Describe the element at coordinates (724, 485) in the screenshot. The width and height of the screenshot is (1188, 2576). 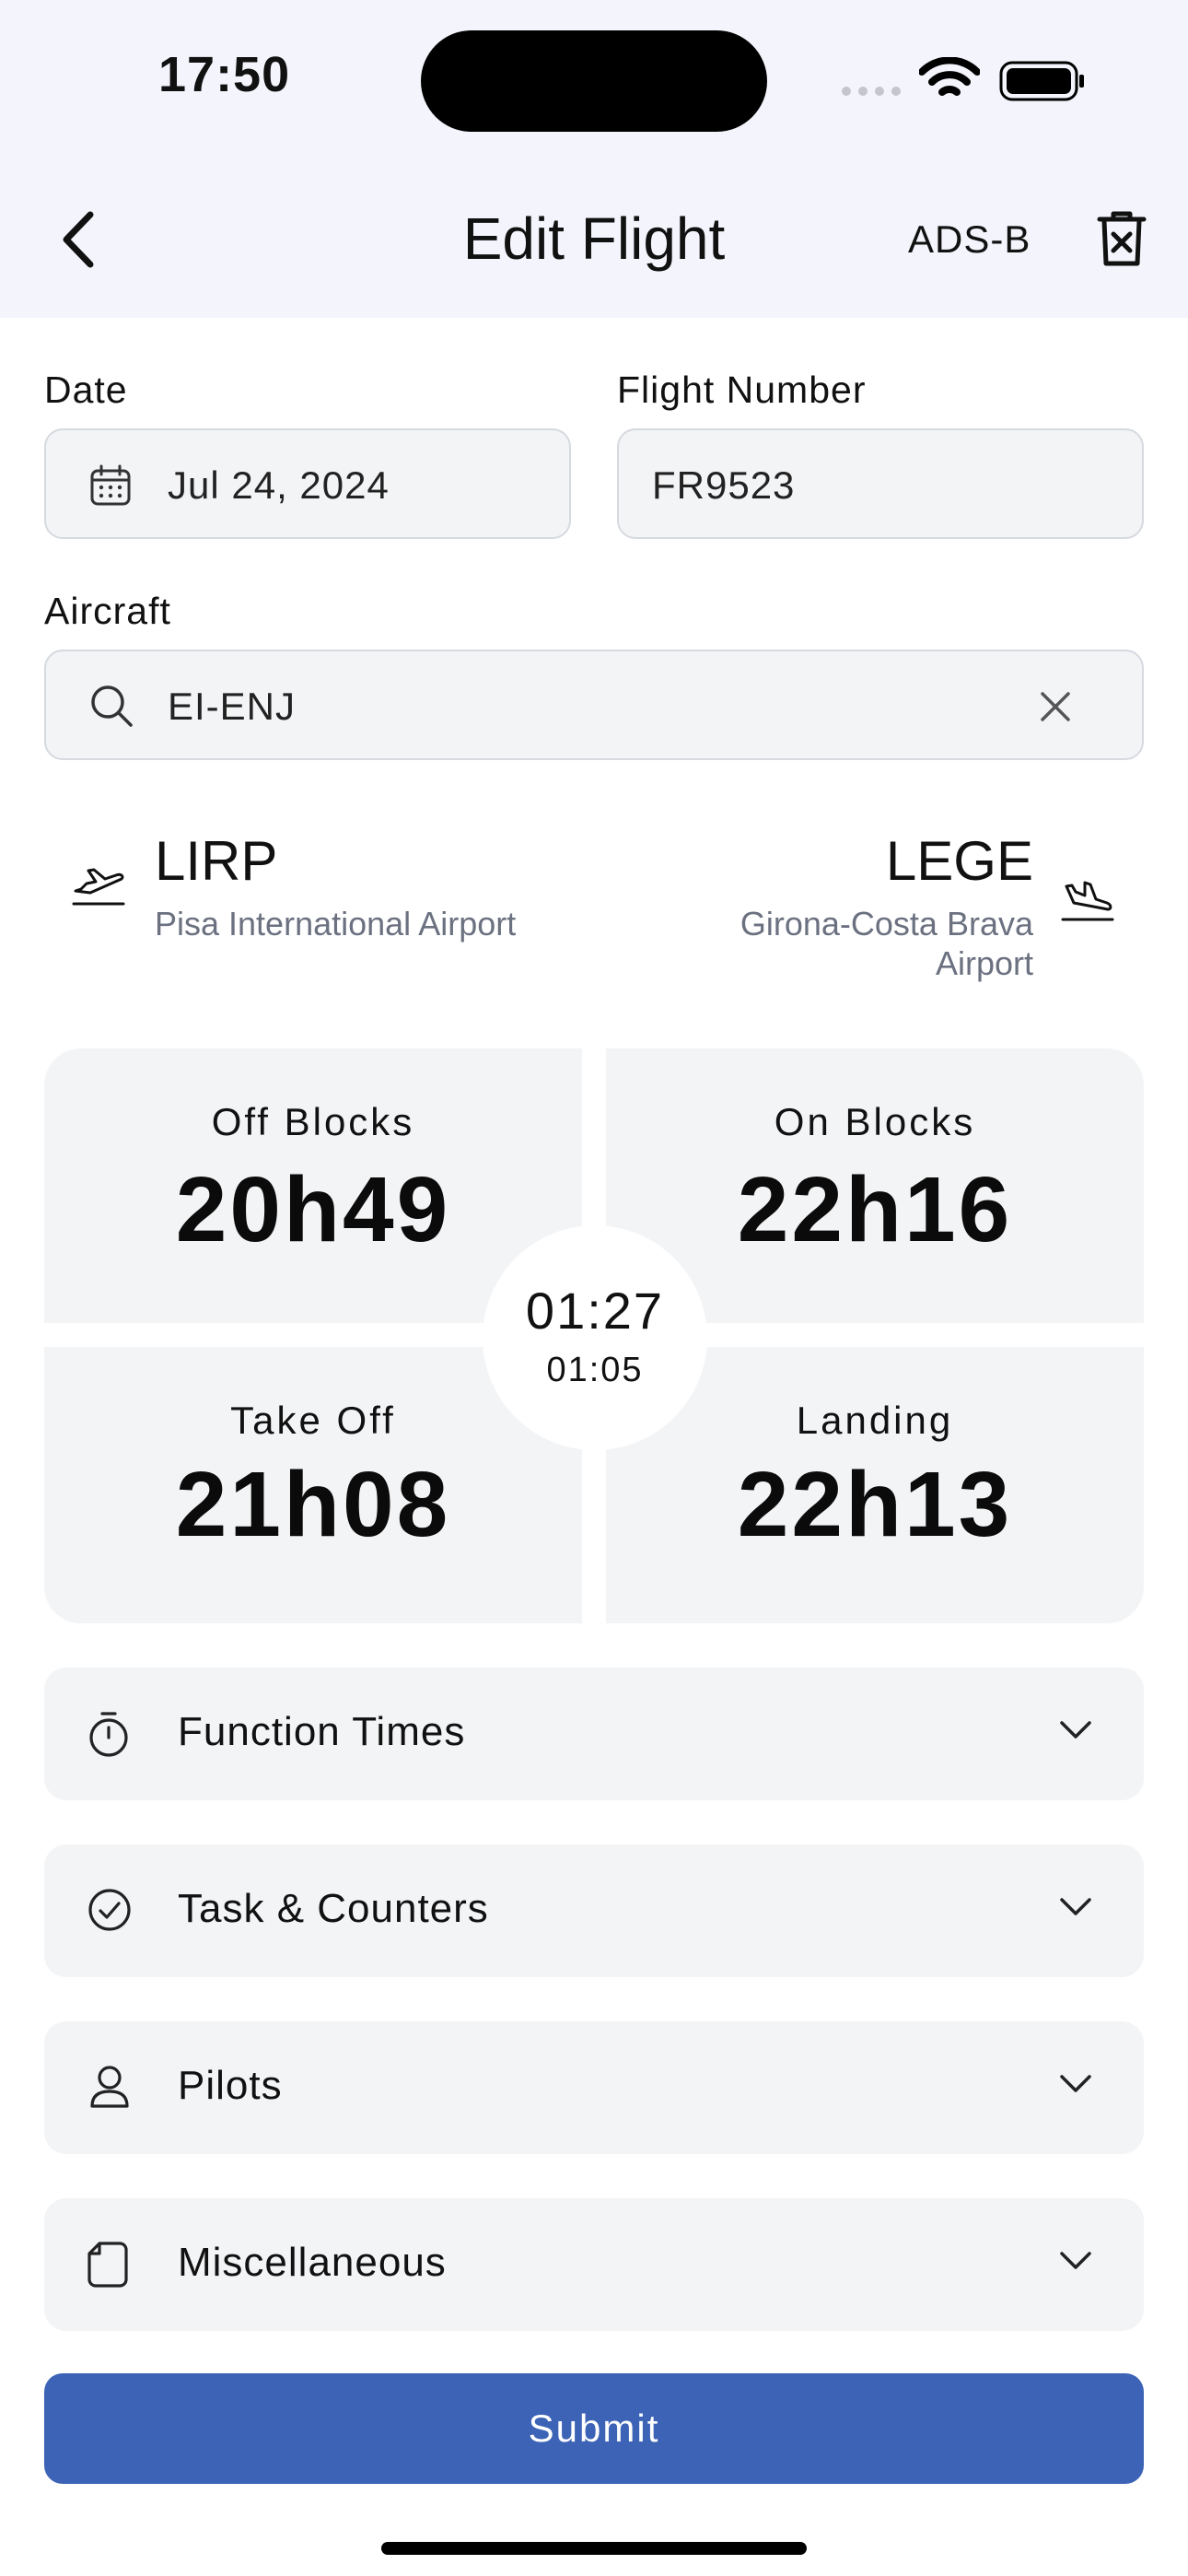
I see `flight-number-value: FR9523` at that location.